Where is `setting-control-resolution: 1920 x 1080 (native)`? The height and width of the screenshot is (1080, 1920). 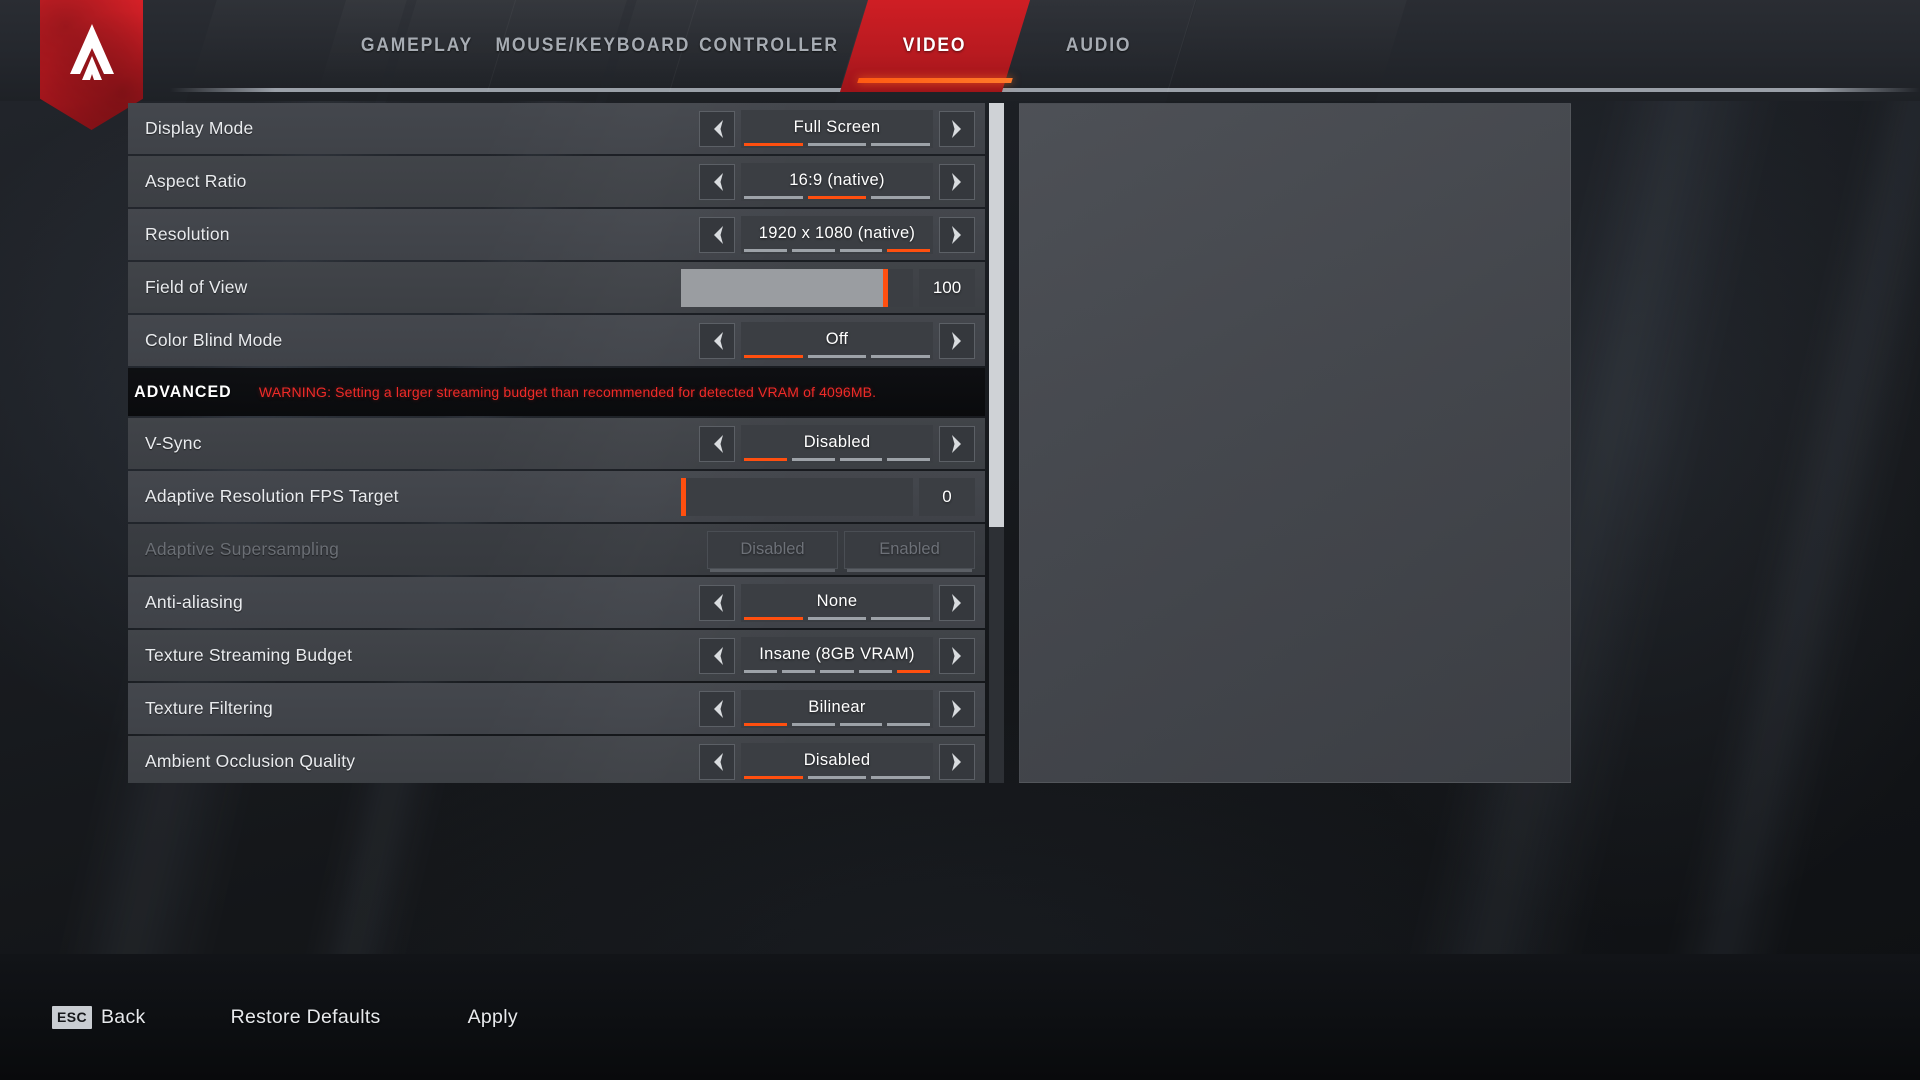
setting-control-resolution: 1920 x 1080 (native) is located at coordinates (837, 234).